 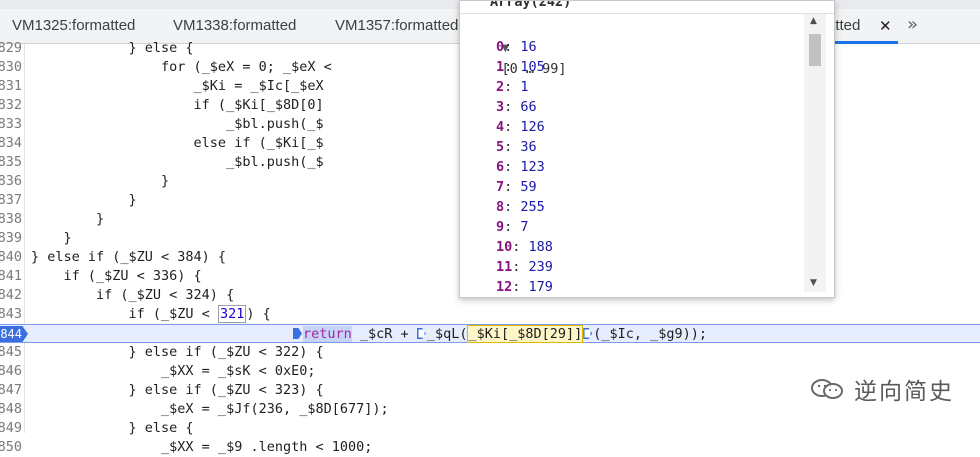 I want to click on line-number: 837, so click(x=11, y=200).